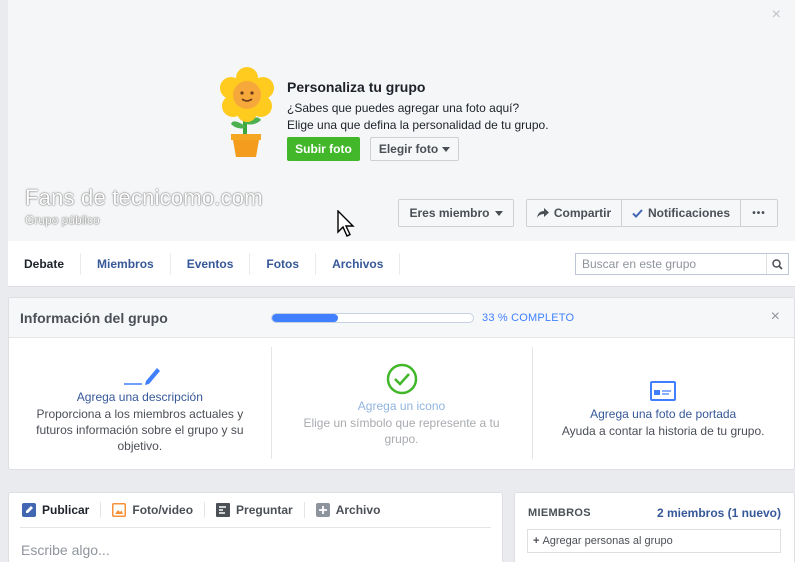 This screenshot has height=562, width=795. I want to click on more-options-button: •••, so click(759, 213).